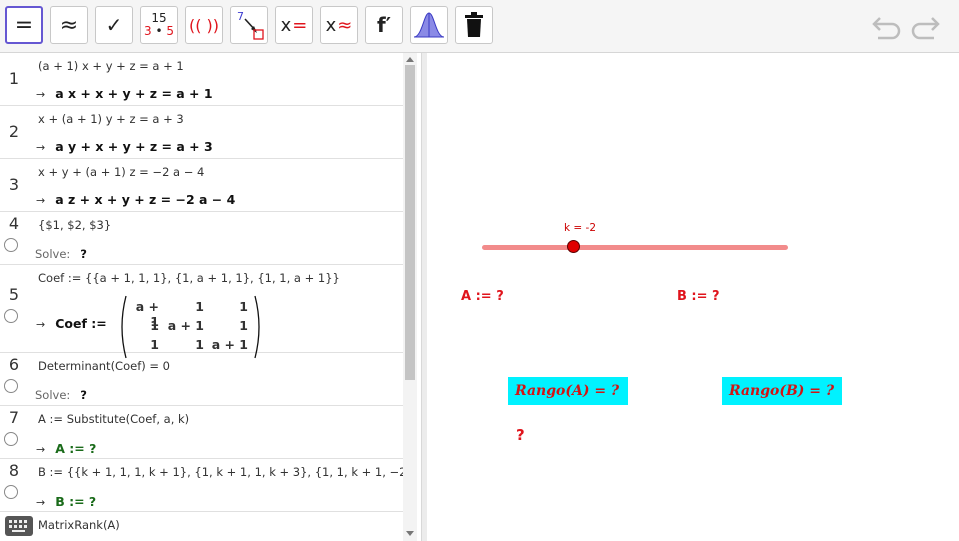  I want to click on output-text: A := ?, so click(76, 448).